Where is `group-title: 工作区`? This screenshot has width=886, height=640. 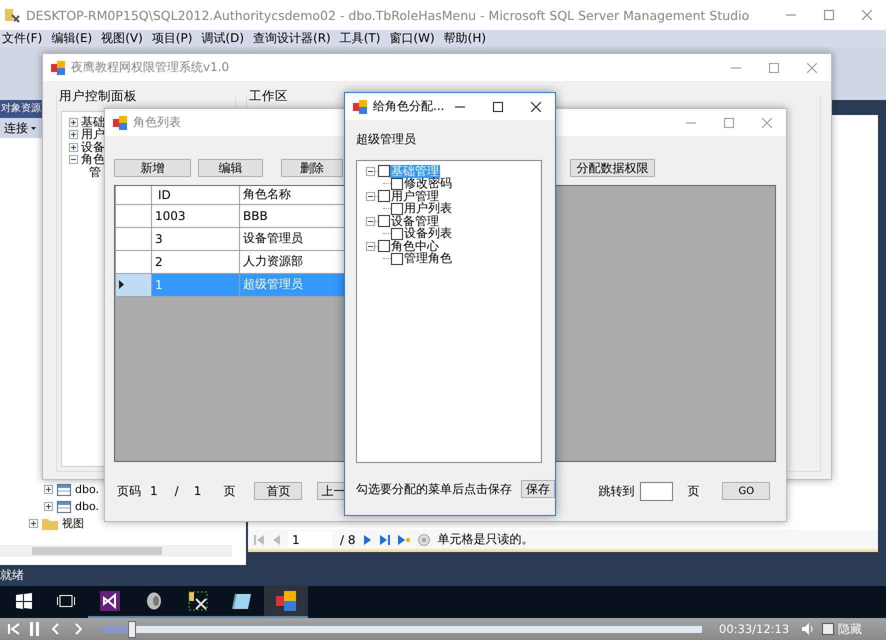 group-title: 工作区 is located at coordinates (267, 96).